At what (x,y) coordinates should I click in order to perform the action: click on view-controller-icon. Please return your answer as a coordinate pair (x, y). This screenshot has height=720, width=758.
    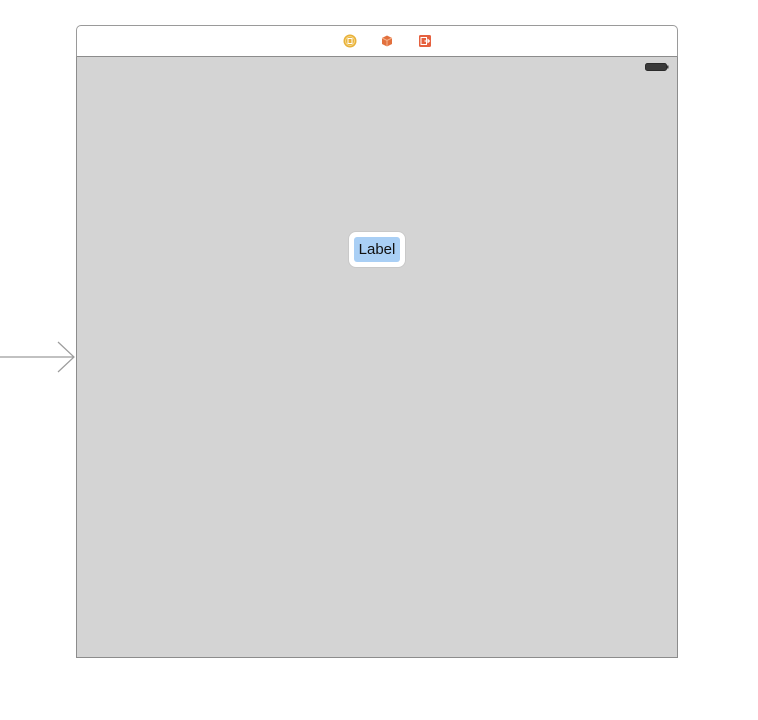
    Looking at the image, I should click on (350, 41).